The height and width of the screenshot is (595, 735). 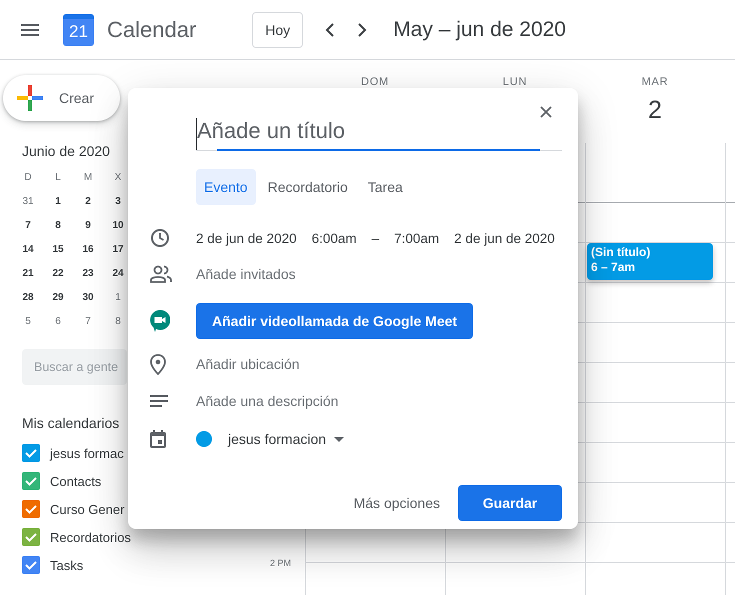 I want to click on create-button: Crear, so click(x=61, y=98).